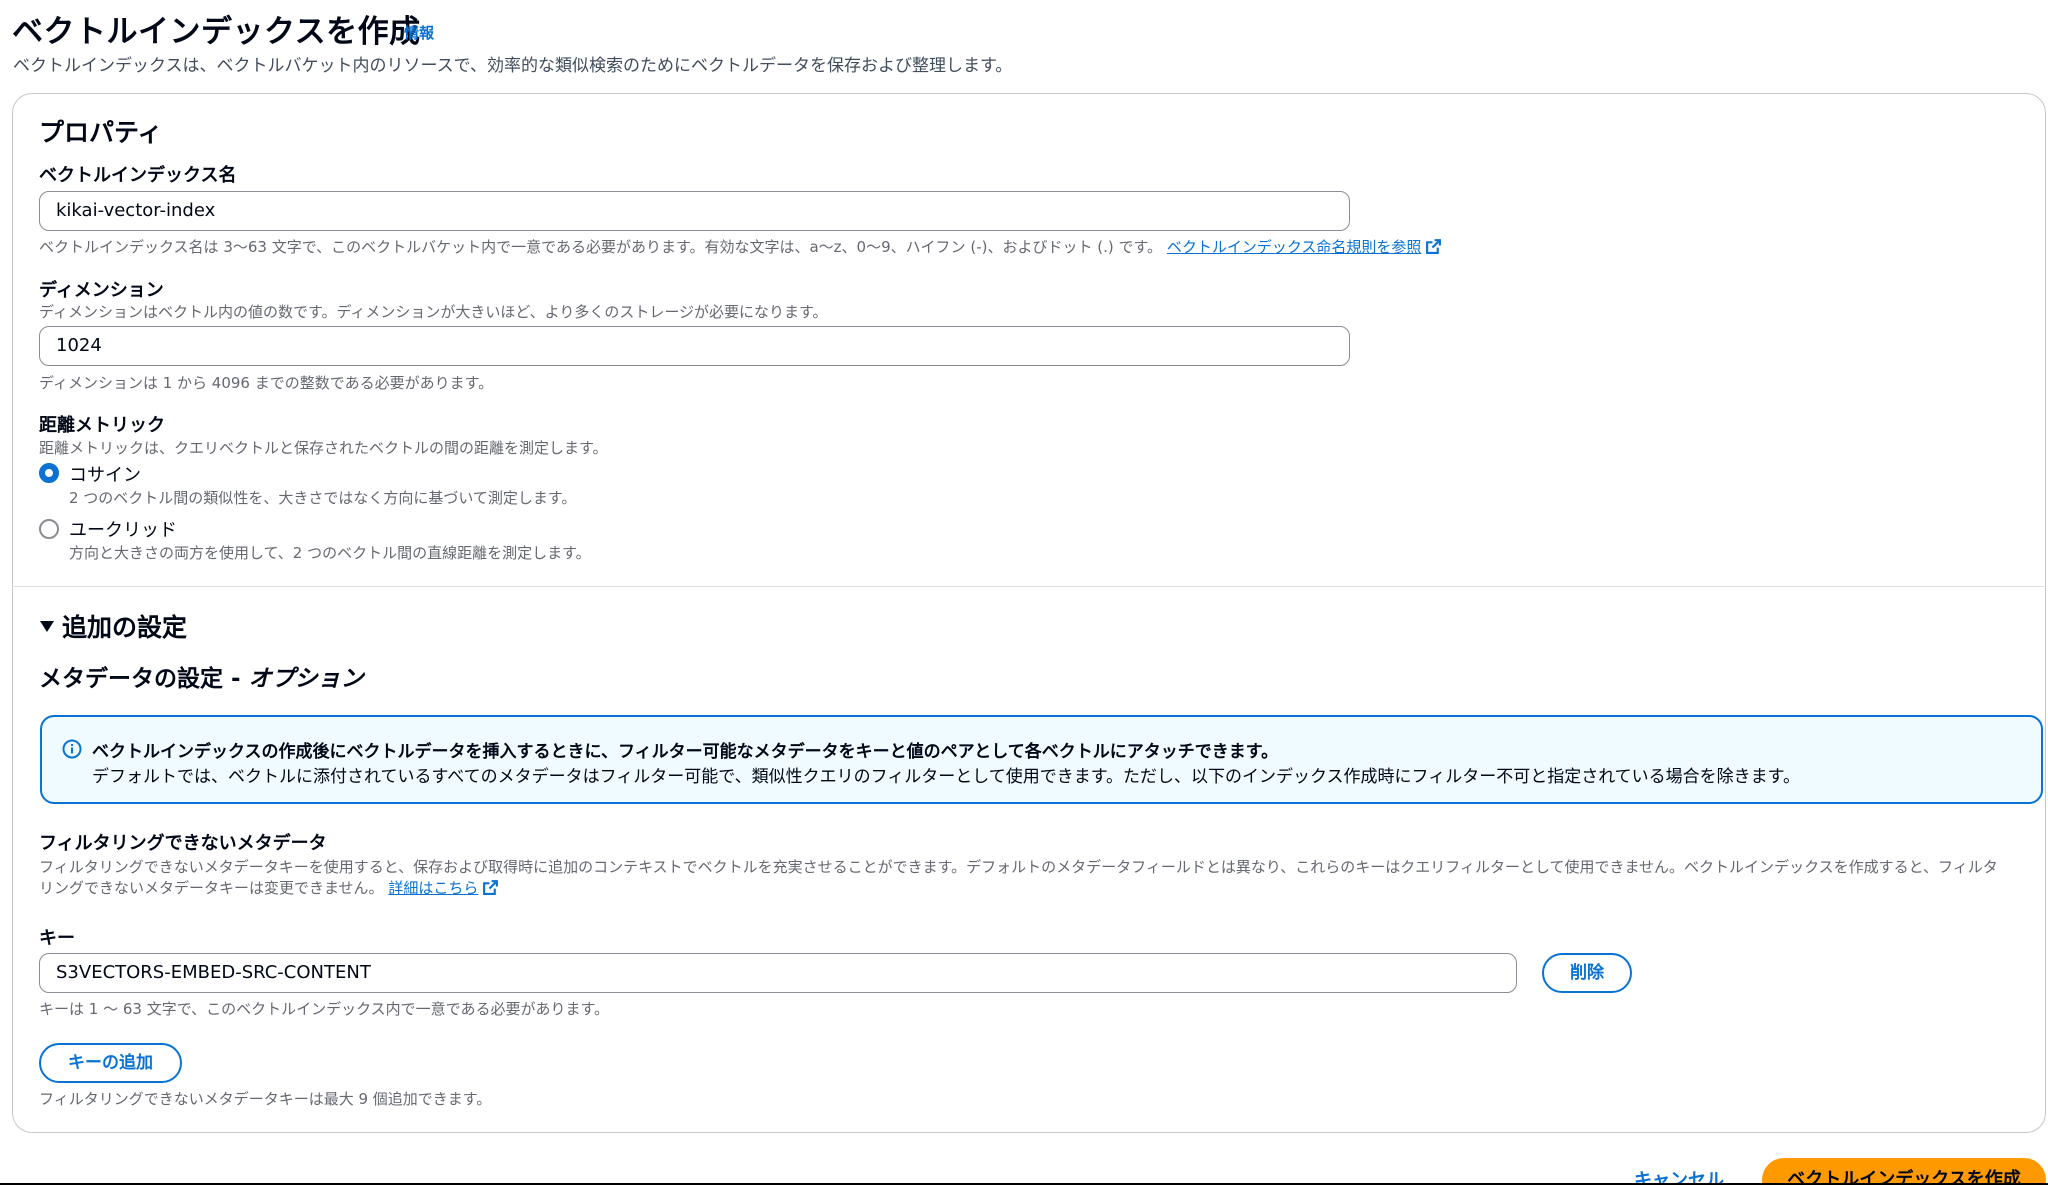 The width and height of the screenshot is (2048, 1185). What do you see at coordinates (49, 529) in the screenshot?
I see `euclidean-radio` at bounding box center [49, 529].